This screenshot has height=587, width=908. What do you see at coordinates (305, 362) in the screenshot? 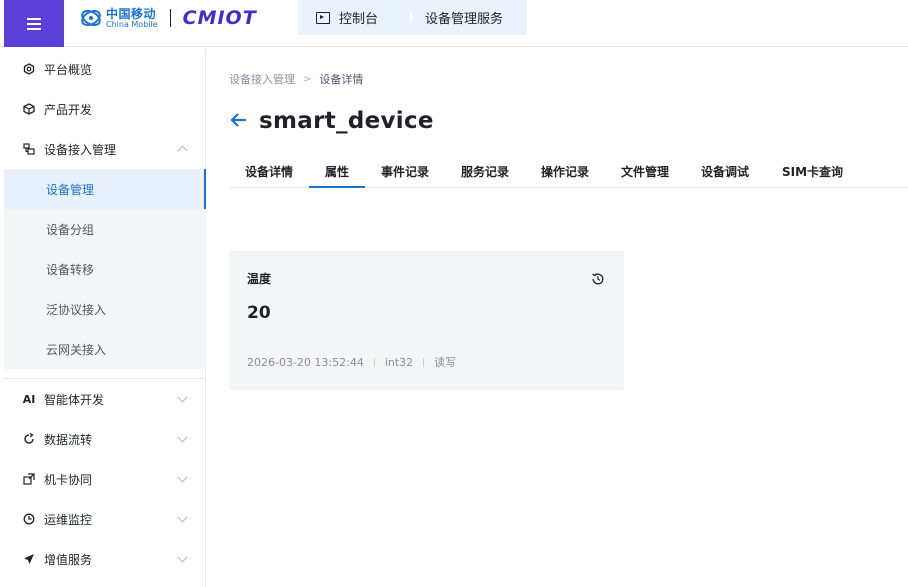
I see `property-timestamp: 2026-03-20 13:52:44` at bounding box center [305, 362].